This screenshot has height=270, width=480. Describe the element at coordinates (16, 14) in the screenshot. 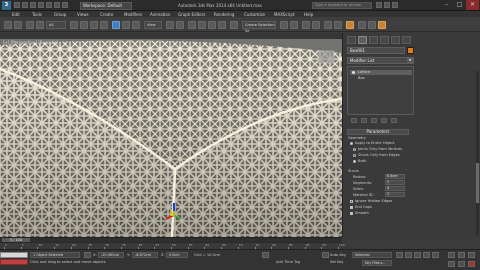

I see `menu-edit: Edit` at that location.